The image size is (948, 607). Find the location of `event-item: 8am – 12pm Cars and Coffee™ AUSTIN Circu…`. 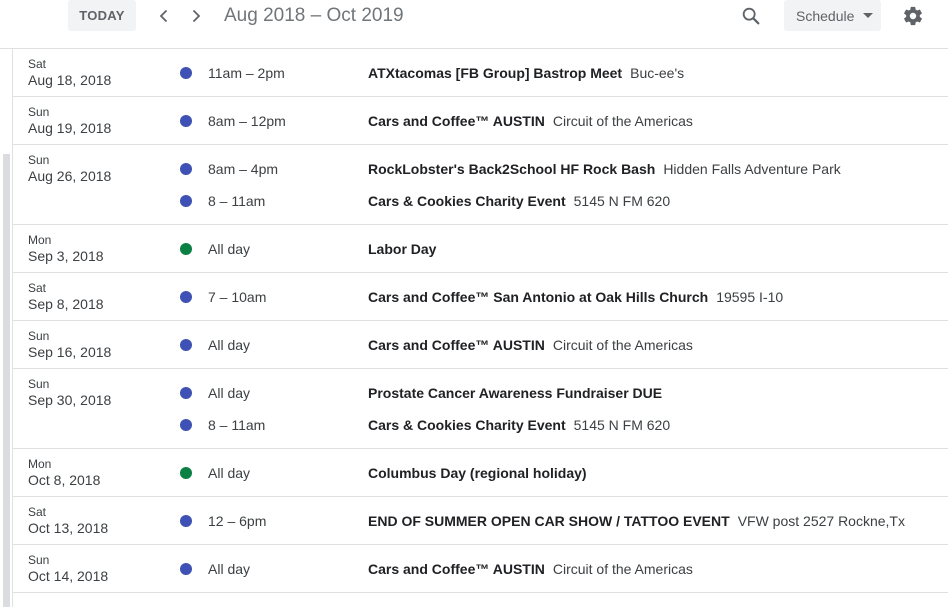

event-item: 8am – 12pm Cars and Coffee™ AUSTIN Circu… is located at coordinates (548, 121).